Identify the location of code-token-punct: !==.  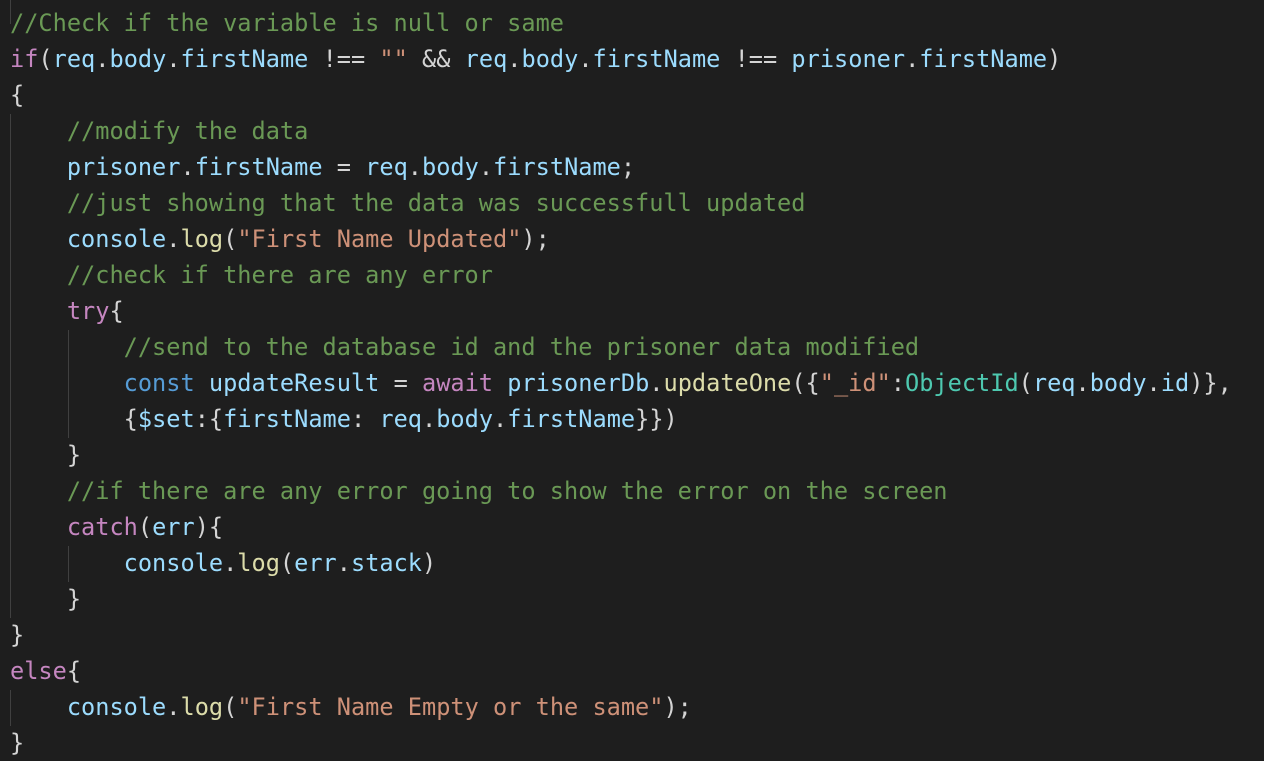
(344, 59).